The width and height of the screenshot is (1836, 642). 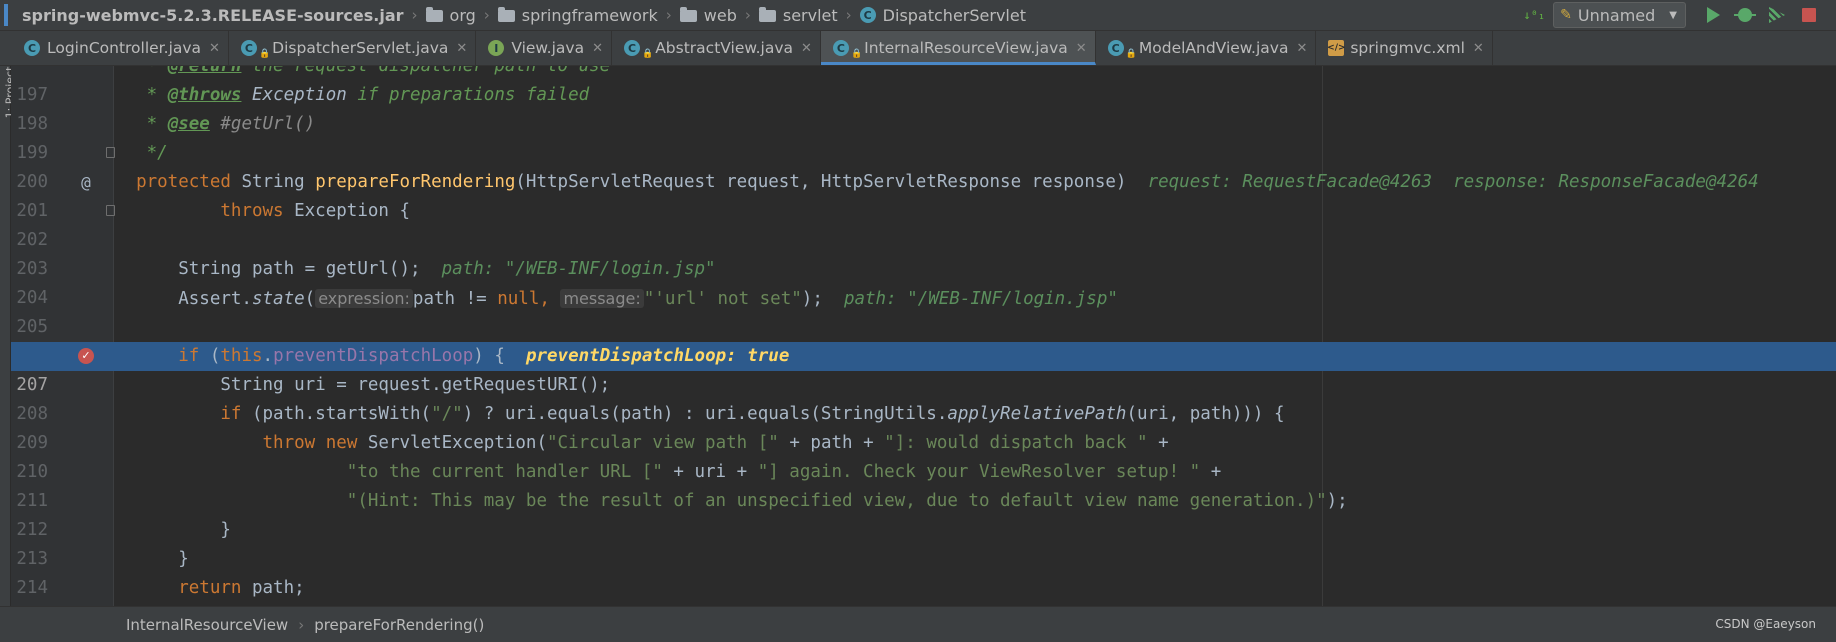 I want to click on run-button, so click(x=1713, y=15).